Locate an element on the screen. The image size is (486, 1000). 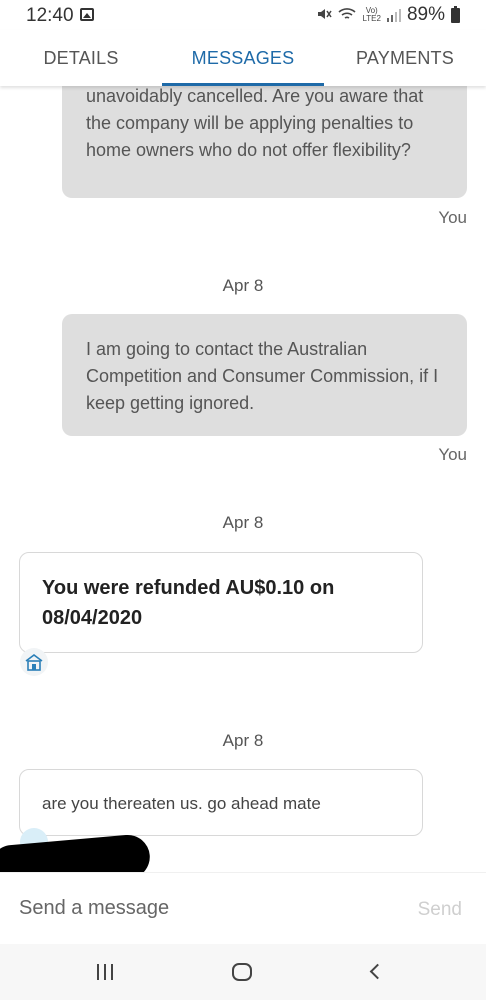
message-composer: Send a message Send is located at coordinates (243, 908).